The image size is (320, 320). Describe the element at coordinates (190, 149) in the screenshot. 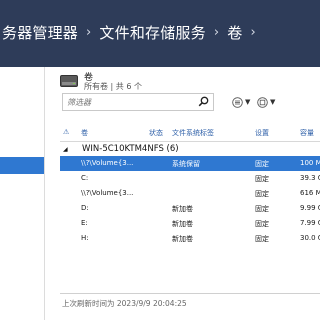

I see `server-group-row: ◢ WIN-5C10KTM4NFS (6)` at that location.